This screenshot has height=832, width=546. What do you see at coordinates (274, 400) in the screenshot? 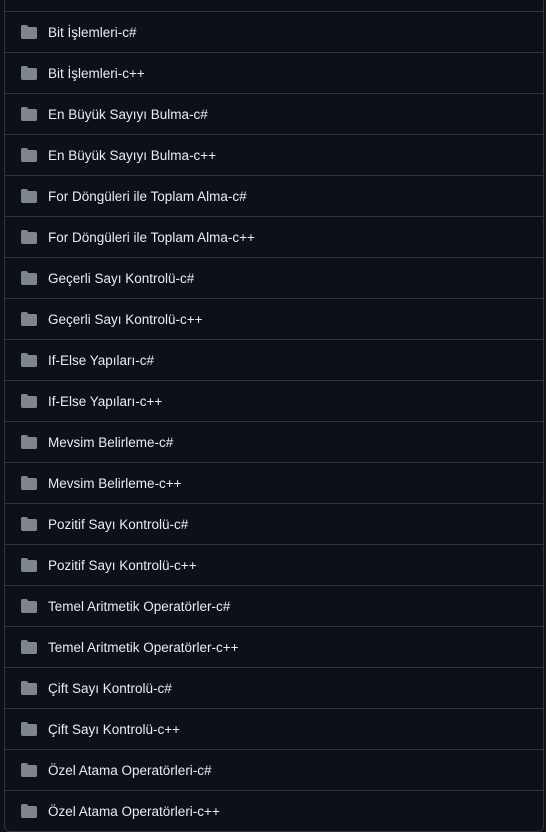
I see `folder-row: If-Else Yapıları-c++` at bounding box center [274, 400].